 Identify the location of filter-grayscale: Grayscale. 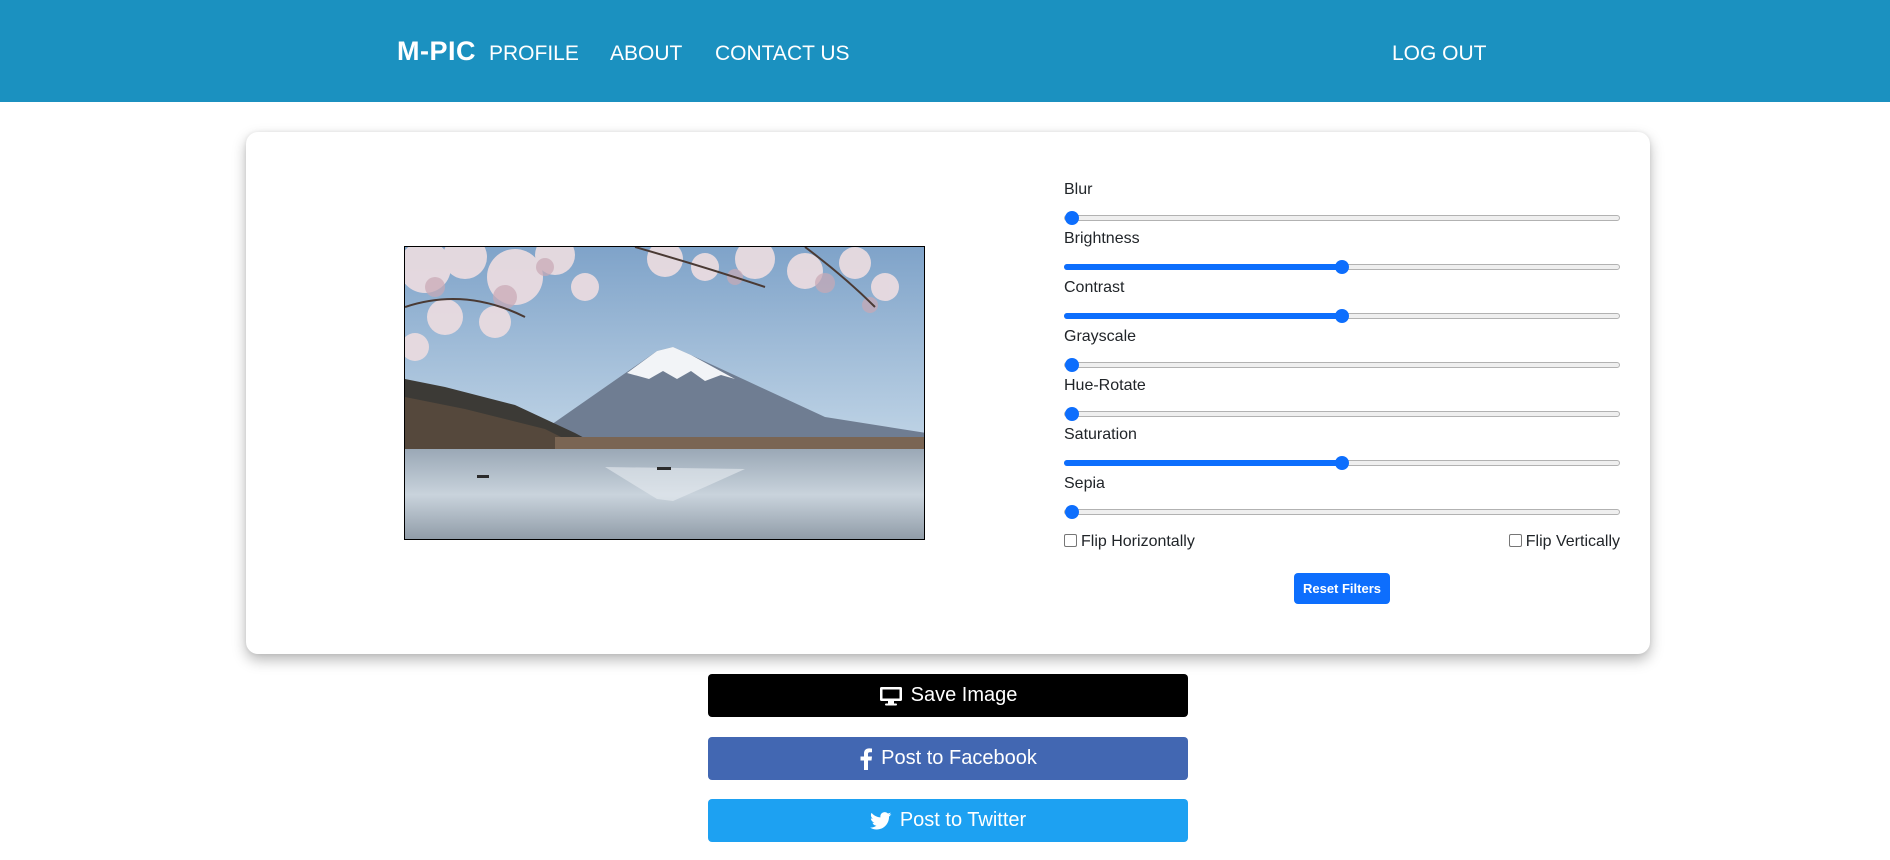
(1342, 351).